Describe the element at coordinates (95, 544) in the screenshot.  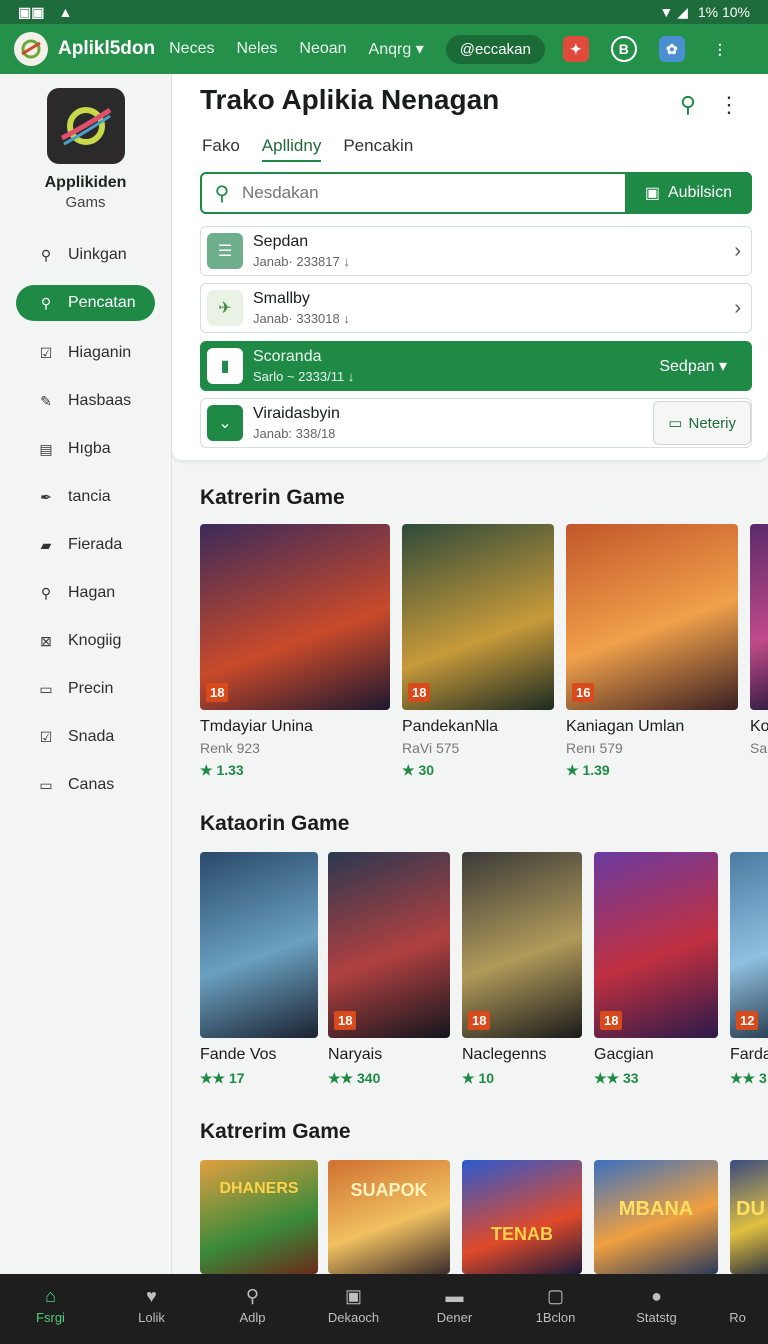
I see `sidebar-item-label: Fierada` at that location.